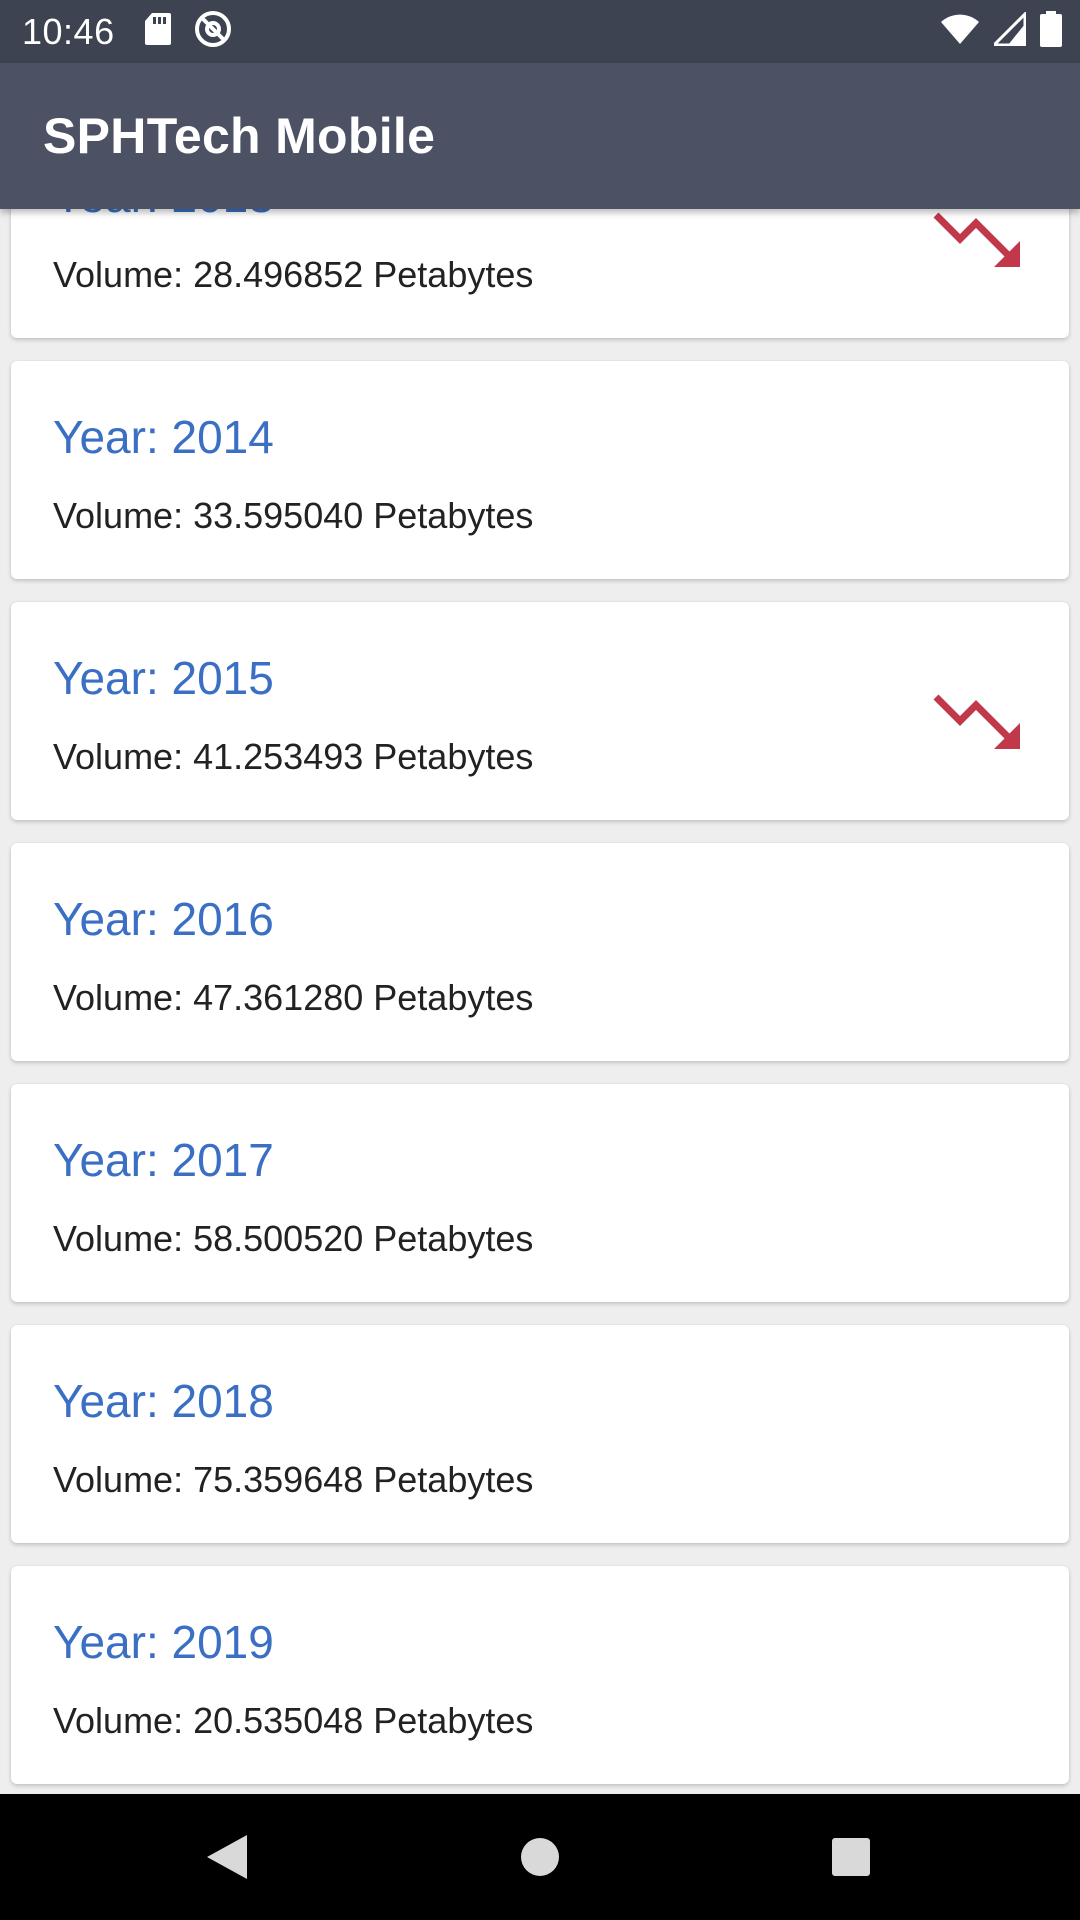 Image resolution: width=1080 pixels, height=1920 pixels. What do you see at coordinates (293, 1720) in the screenshot?
I see `volume-label: Volume: 20.535048 Petabytes` at bounding box center [293, 1720].